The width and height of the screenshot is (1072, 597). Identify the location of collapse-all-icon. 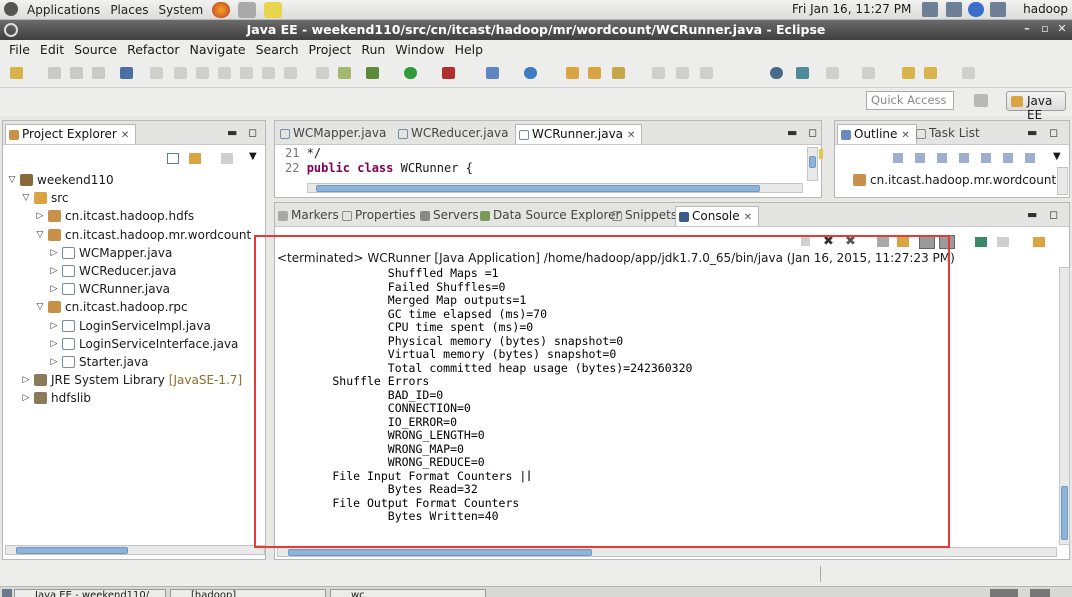
(173, 158).